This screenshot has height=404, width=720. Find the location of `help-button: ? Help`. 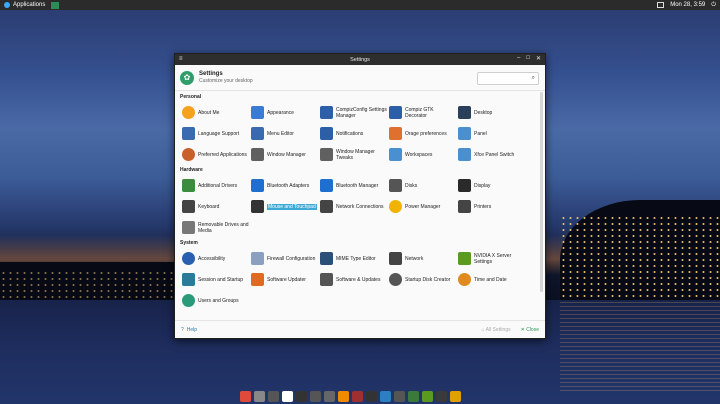

help-button: ? Help is located at coordinates (189, 330).